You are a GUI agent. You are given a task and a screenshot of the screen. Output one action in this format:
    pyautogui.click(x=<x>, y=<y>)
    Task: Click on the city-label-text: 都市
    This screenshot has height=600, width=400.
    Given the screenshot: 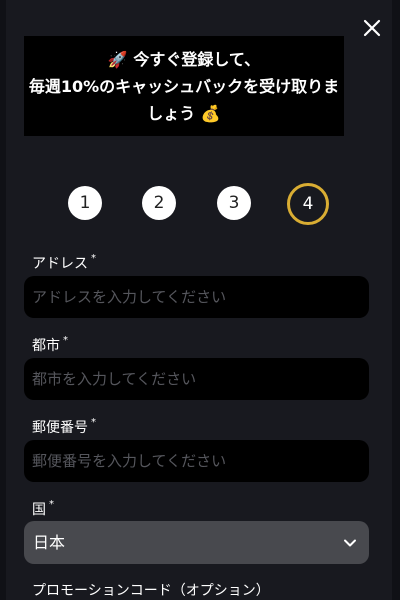 What is the action you would take?
    pyautogui.click(x=46, y=346)
    